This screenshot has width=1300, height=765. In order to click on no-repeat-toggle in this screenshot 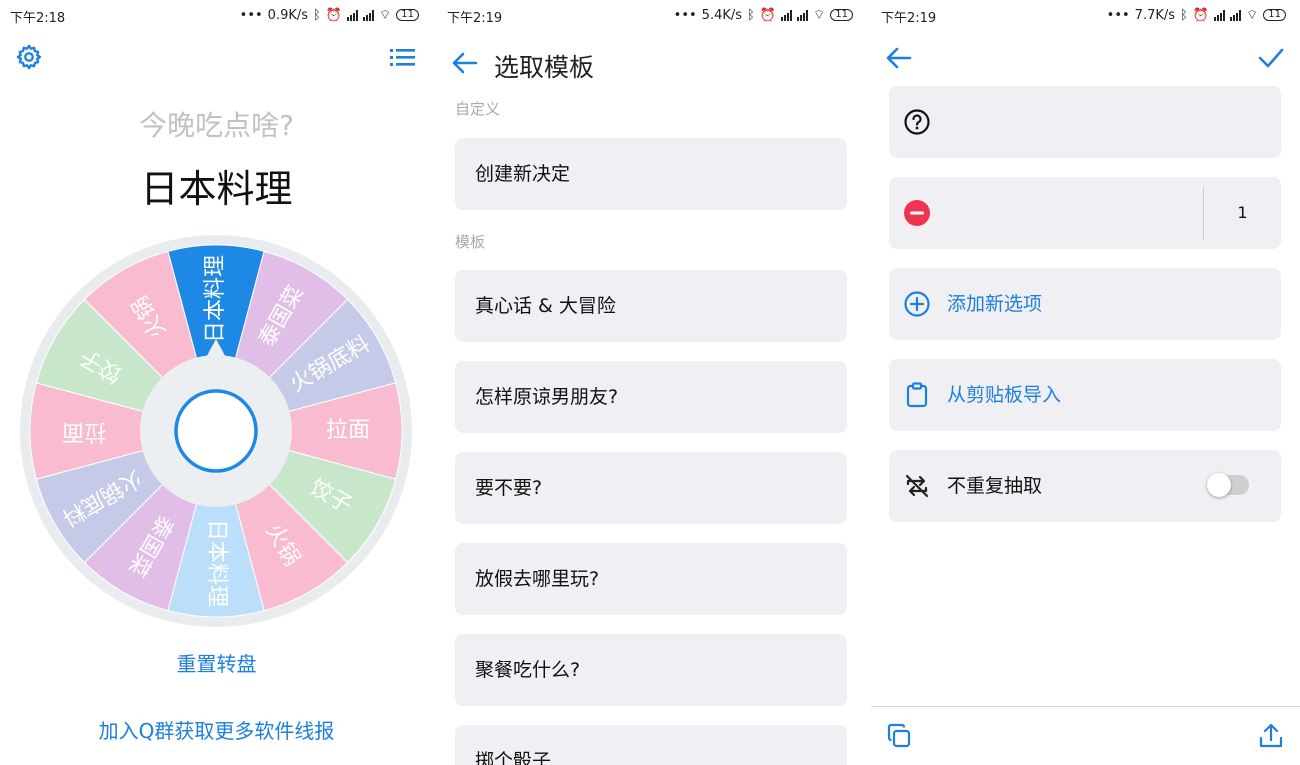, I will do `click(1228, 485)`.